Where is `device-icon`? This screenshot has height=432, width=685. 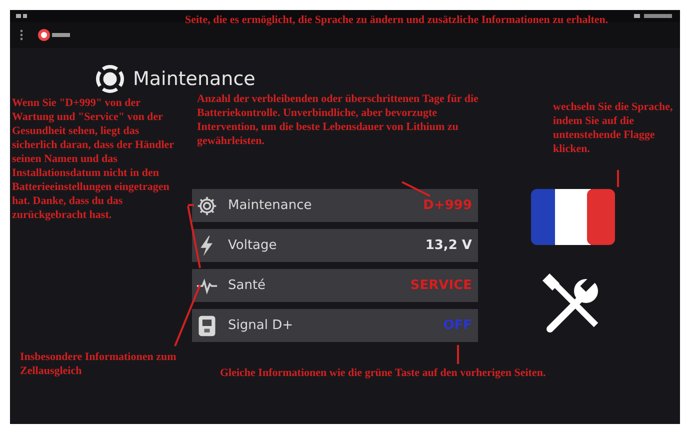 device-icon is located at coordinates (207, 325).